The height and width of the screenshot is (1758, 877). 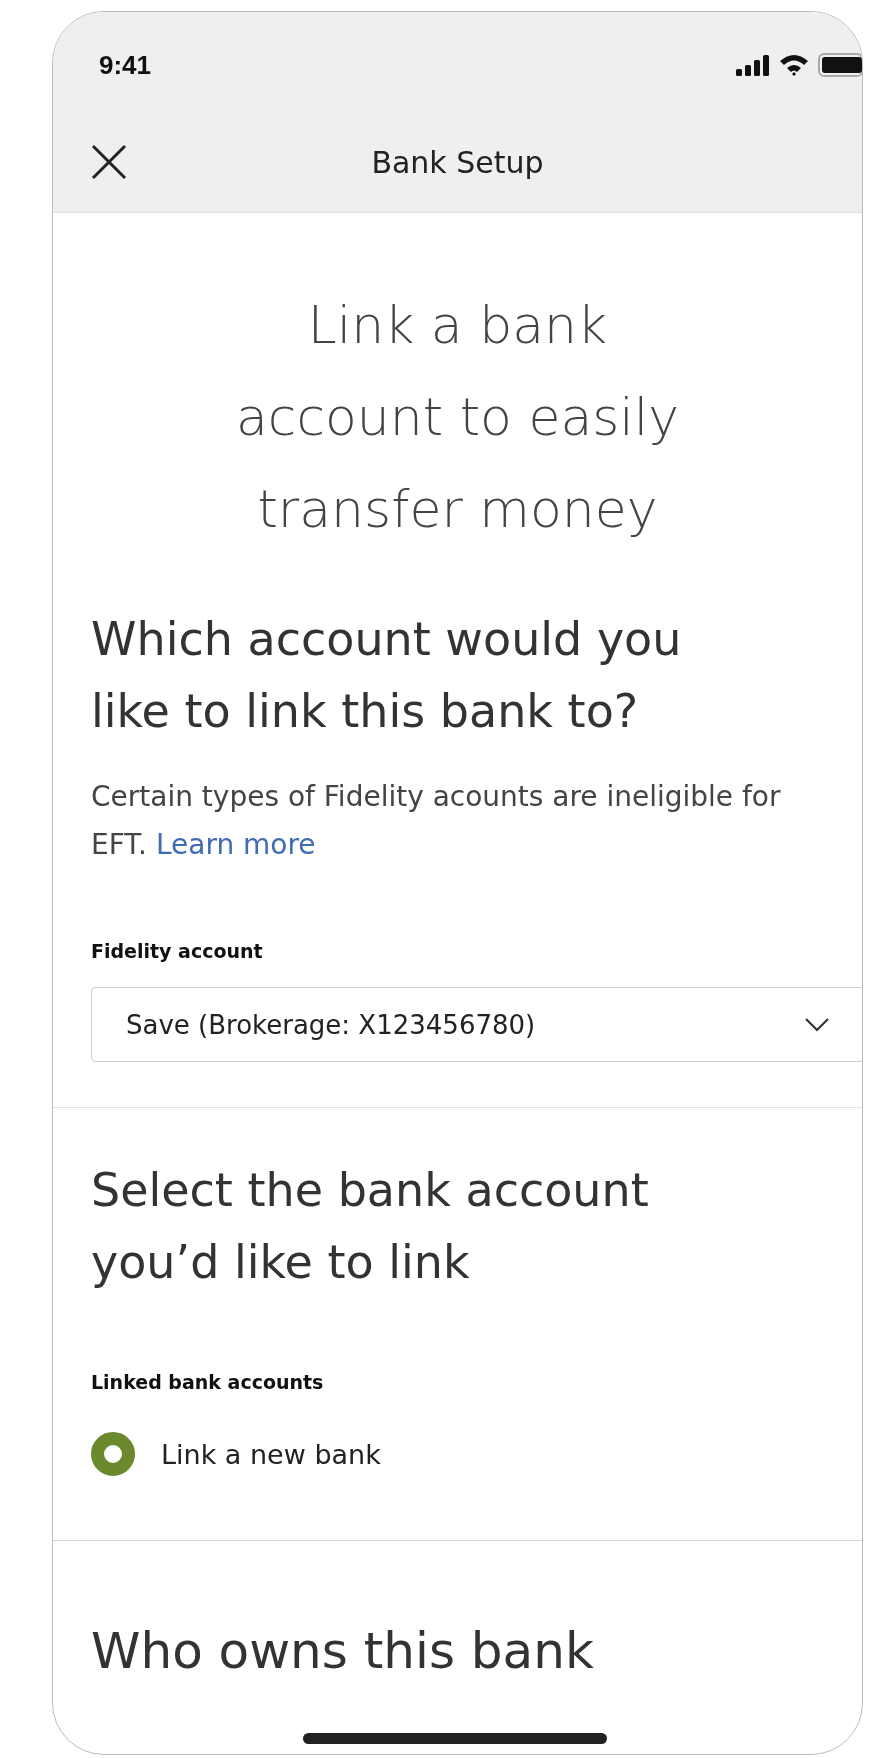 I want to click on headline: Link a bank account to easily transfer money, so click(x=457, y=417).